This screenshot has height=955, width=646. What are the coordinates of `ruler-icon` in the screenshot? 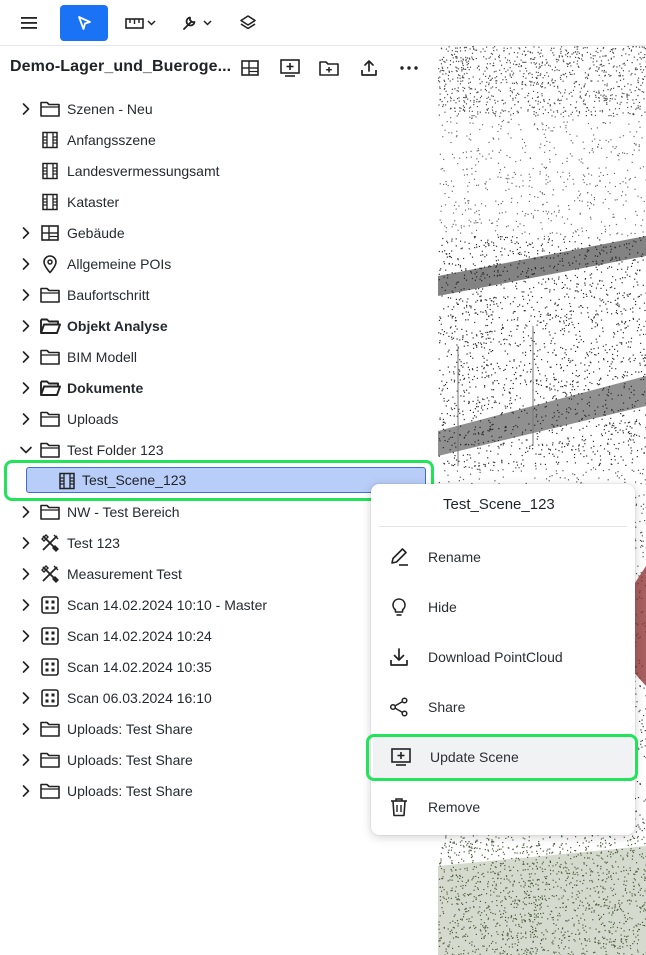 It's located at (141, 23).